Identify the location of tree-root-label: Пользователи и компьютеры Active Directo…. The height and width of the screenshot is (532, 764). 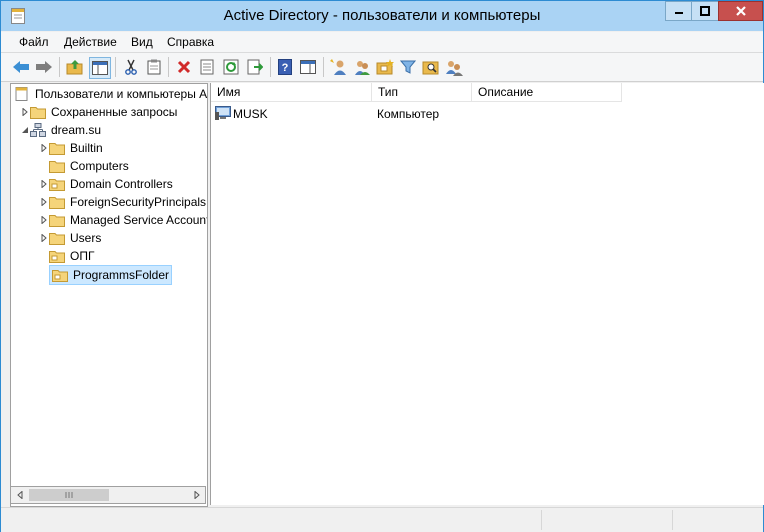
(121, 94).